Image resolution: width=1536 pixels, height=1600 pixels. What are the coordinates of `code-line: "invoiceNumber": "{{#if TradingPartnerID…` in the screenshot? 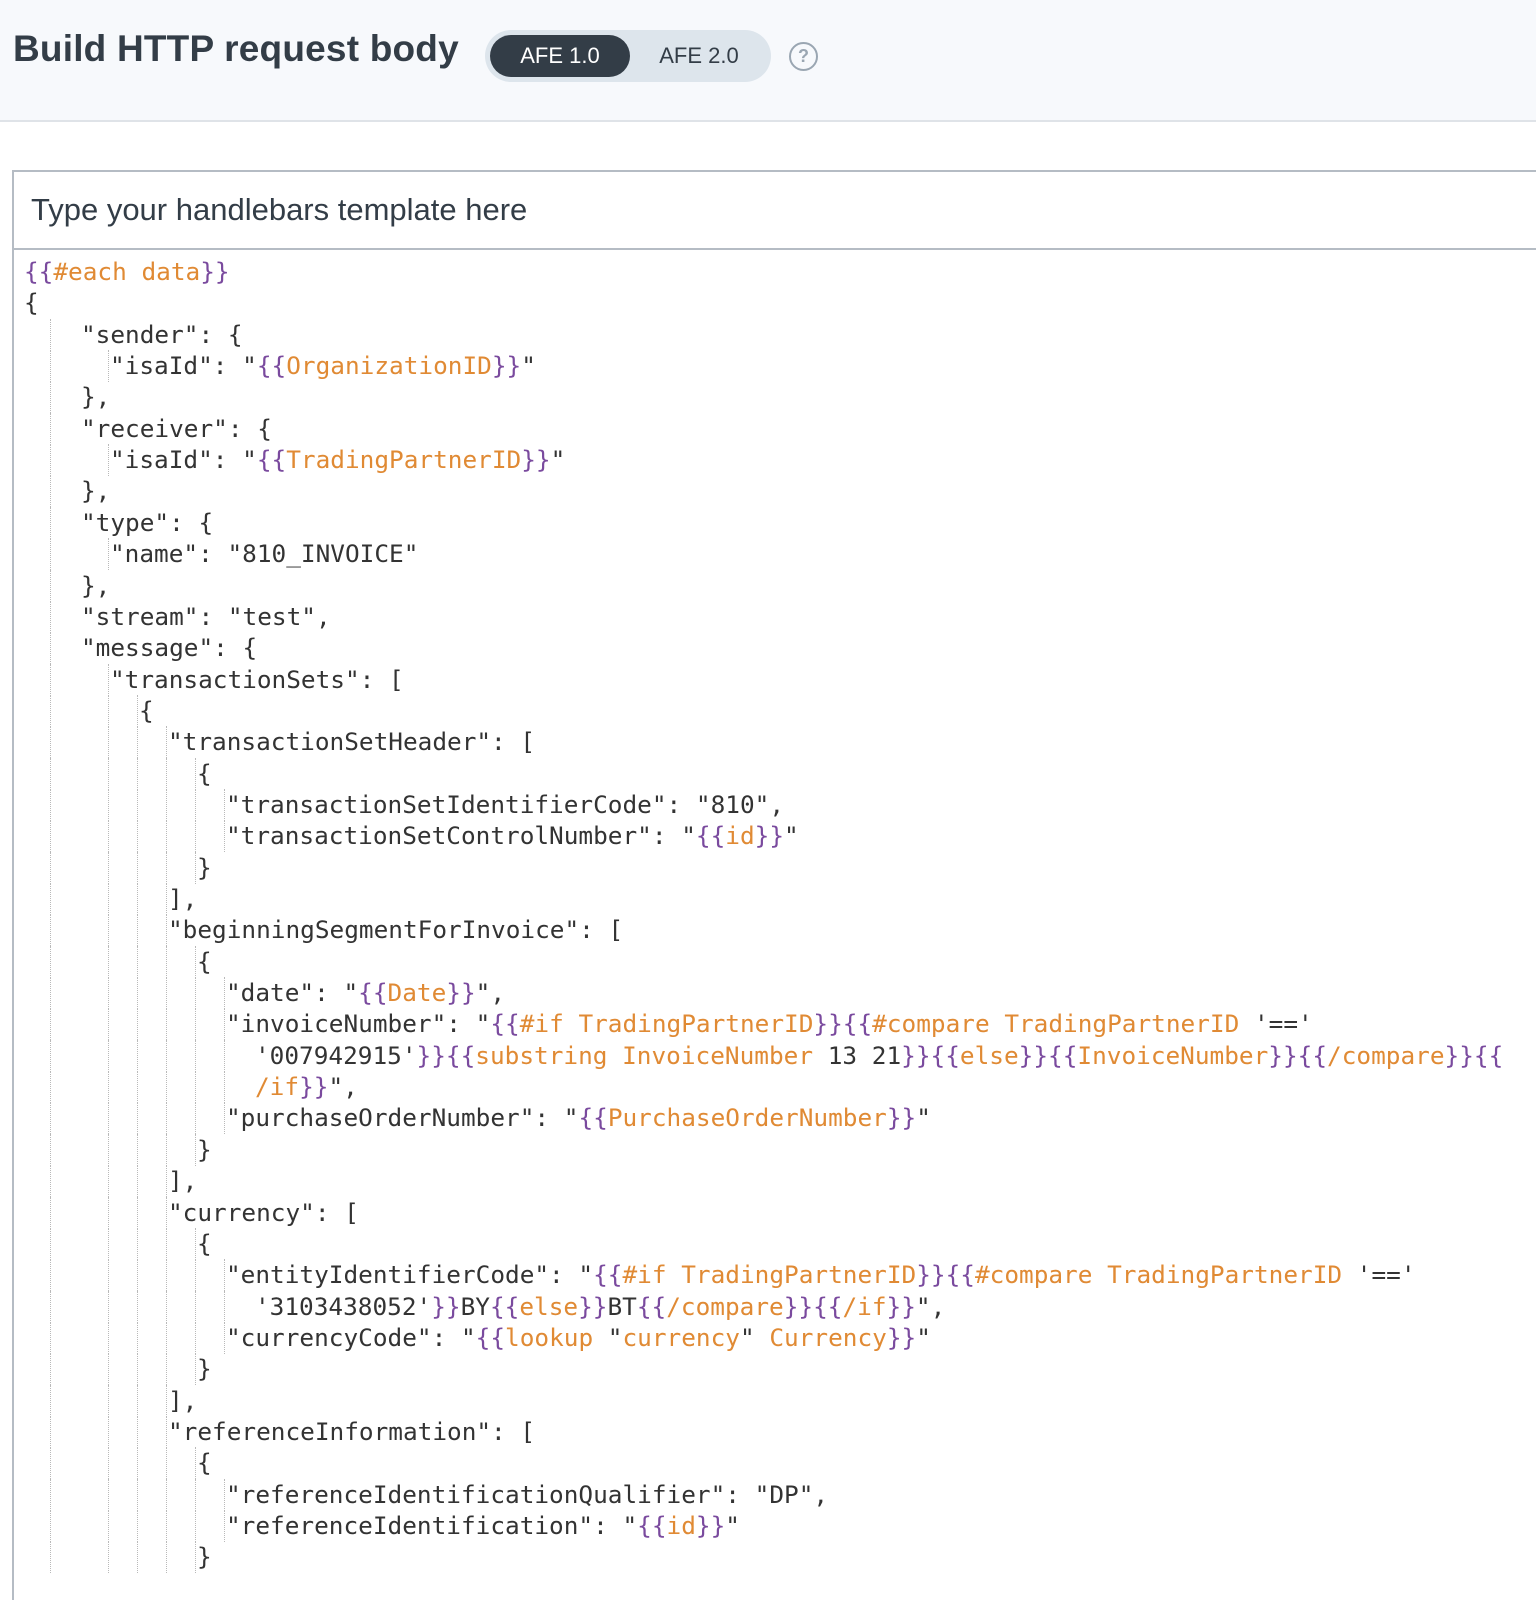 It's located at (774, 1024).